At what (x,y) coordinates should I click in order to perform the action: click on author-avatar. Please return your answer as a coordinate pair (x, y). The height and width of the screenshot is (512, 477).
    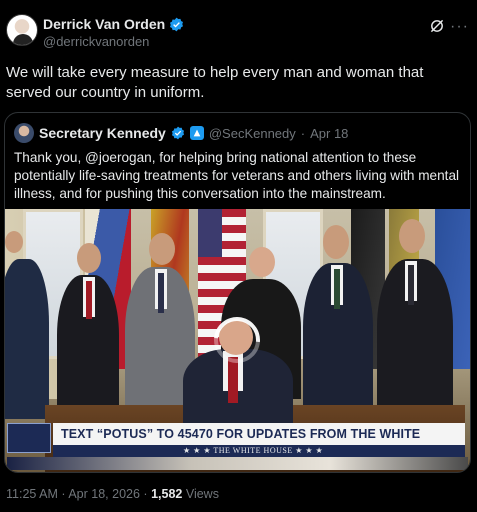
    Looking at the image, I should click on (22, 30).